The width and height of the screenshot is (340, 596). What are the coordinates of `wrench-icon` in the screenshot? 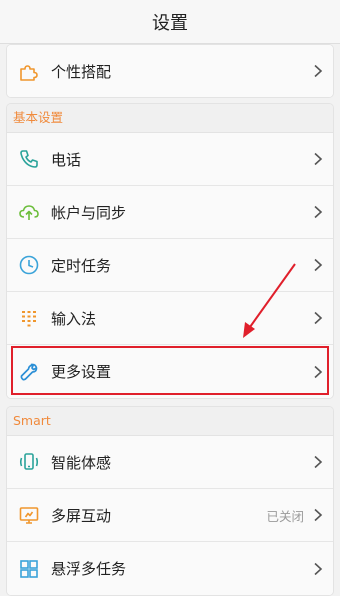 It's located at (29, 372).